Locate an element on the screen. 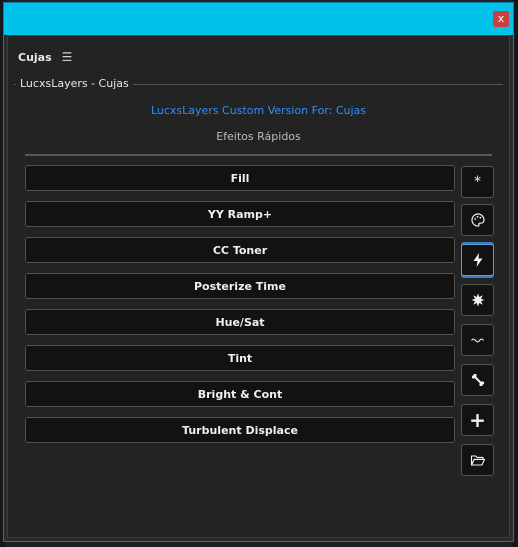 The height and width of the screenshot is (547, 518). asterisk-button: * is located at coordinates (477, 182).